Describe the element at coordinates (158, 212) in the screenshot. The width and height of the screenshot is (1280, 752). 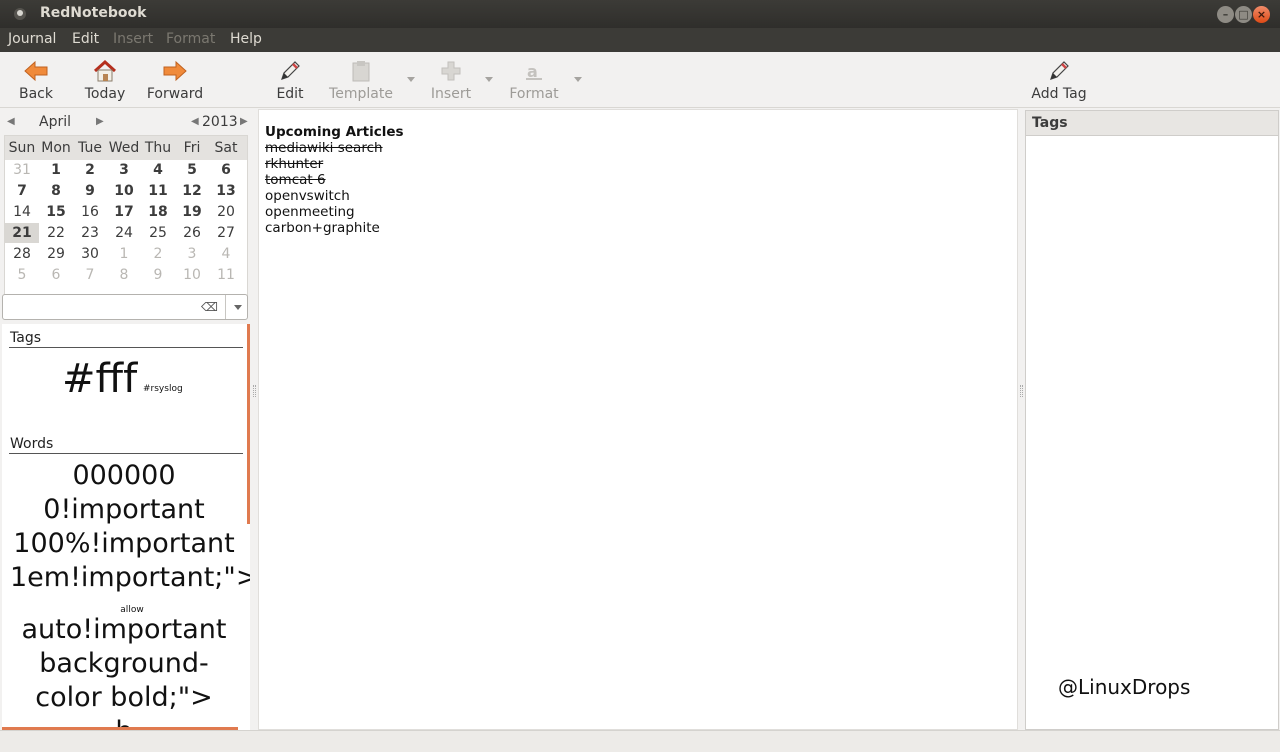
I see `calendar-day: 18` at that location.